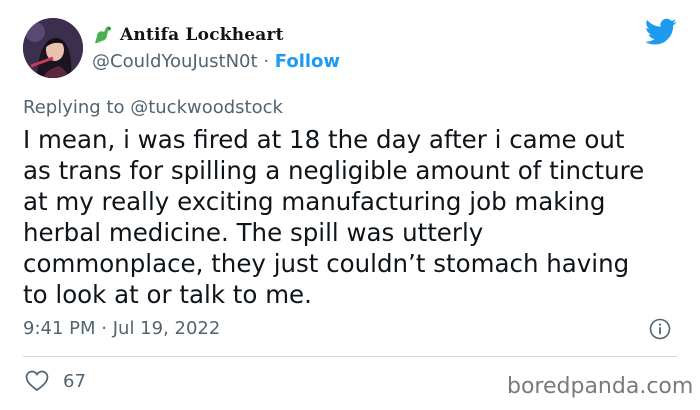 This screenshot has width=700, height=410. Describe the element at coordinates (74, 107) in the screenshot. I see `reply-prefix: Replying to` at that location.